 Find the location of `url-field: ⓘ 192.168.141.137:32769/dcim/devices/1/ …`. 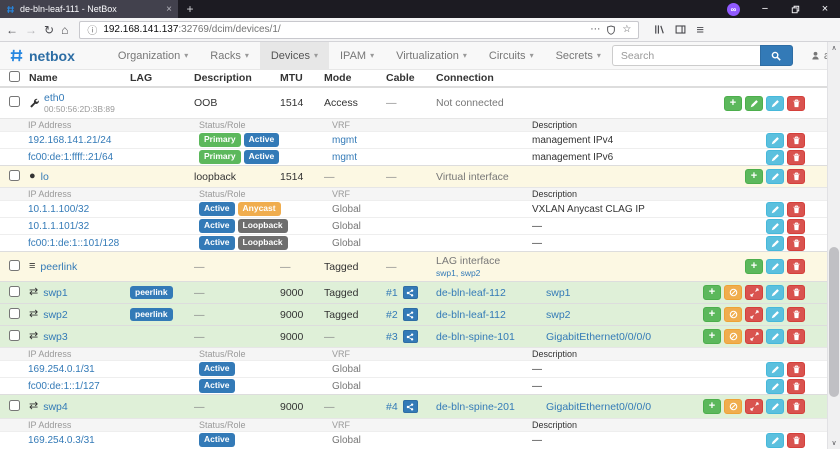

url-field: ⓘ 192.168.141.137:32769/dcim/devices/1/ … is located at coordinates (359, 29).